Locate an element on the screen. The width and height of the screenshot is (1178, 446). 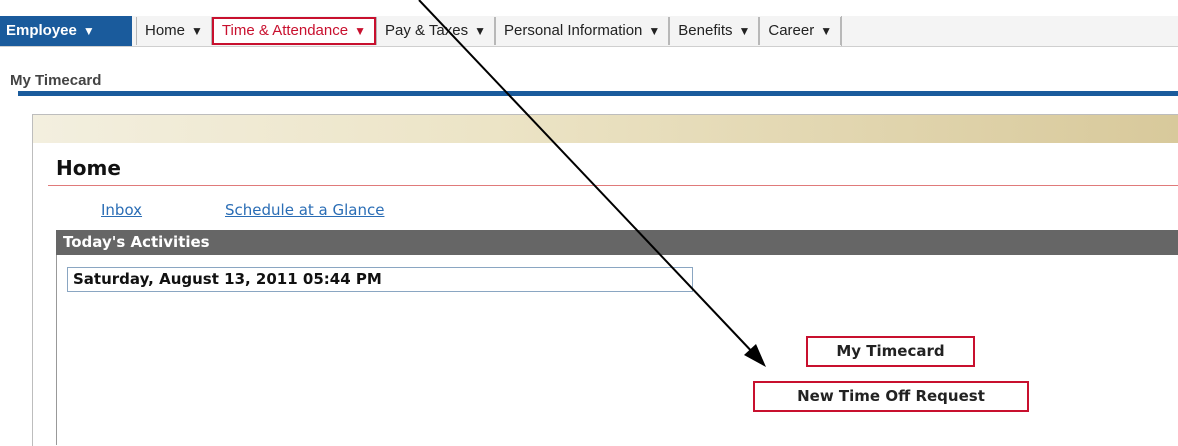
tab-home: Home ▼ is located at coordinates (174, 31).